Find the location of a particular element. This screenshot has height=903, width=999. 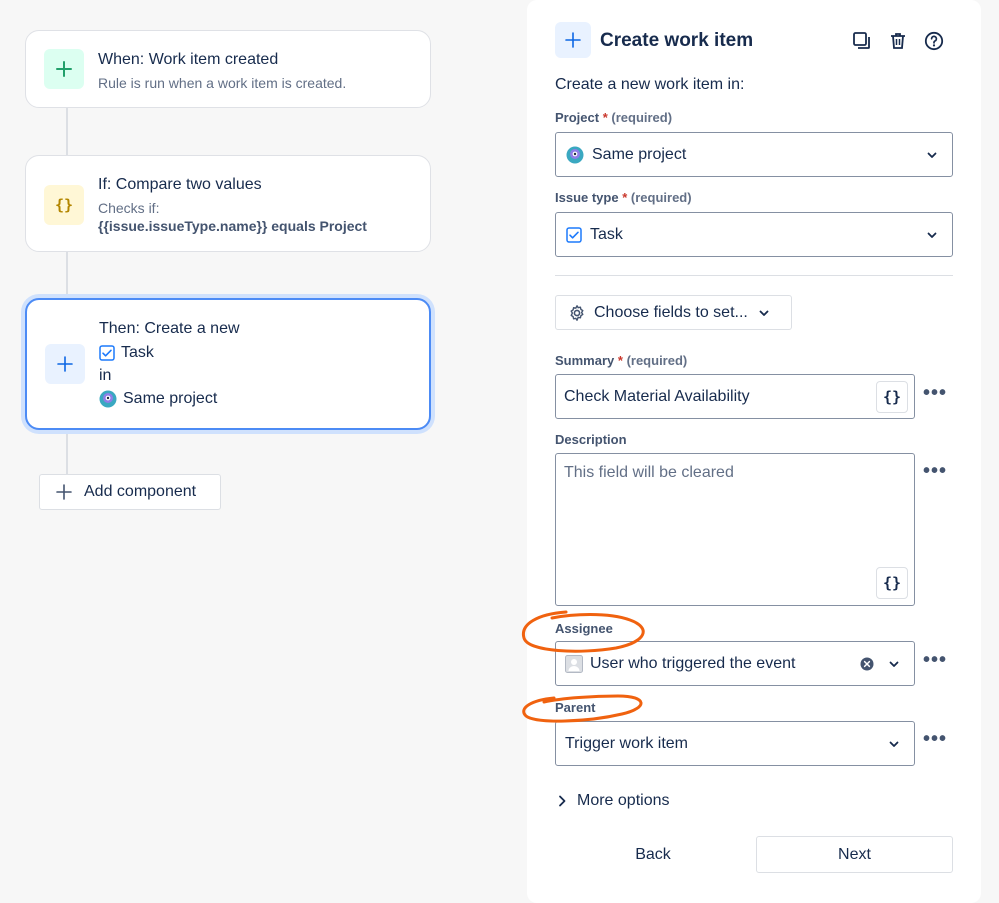

code-braces-icon: {} is located at coordinates (64, 205).